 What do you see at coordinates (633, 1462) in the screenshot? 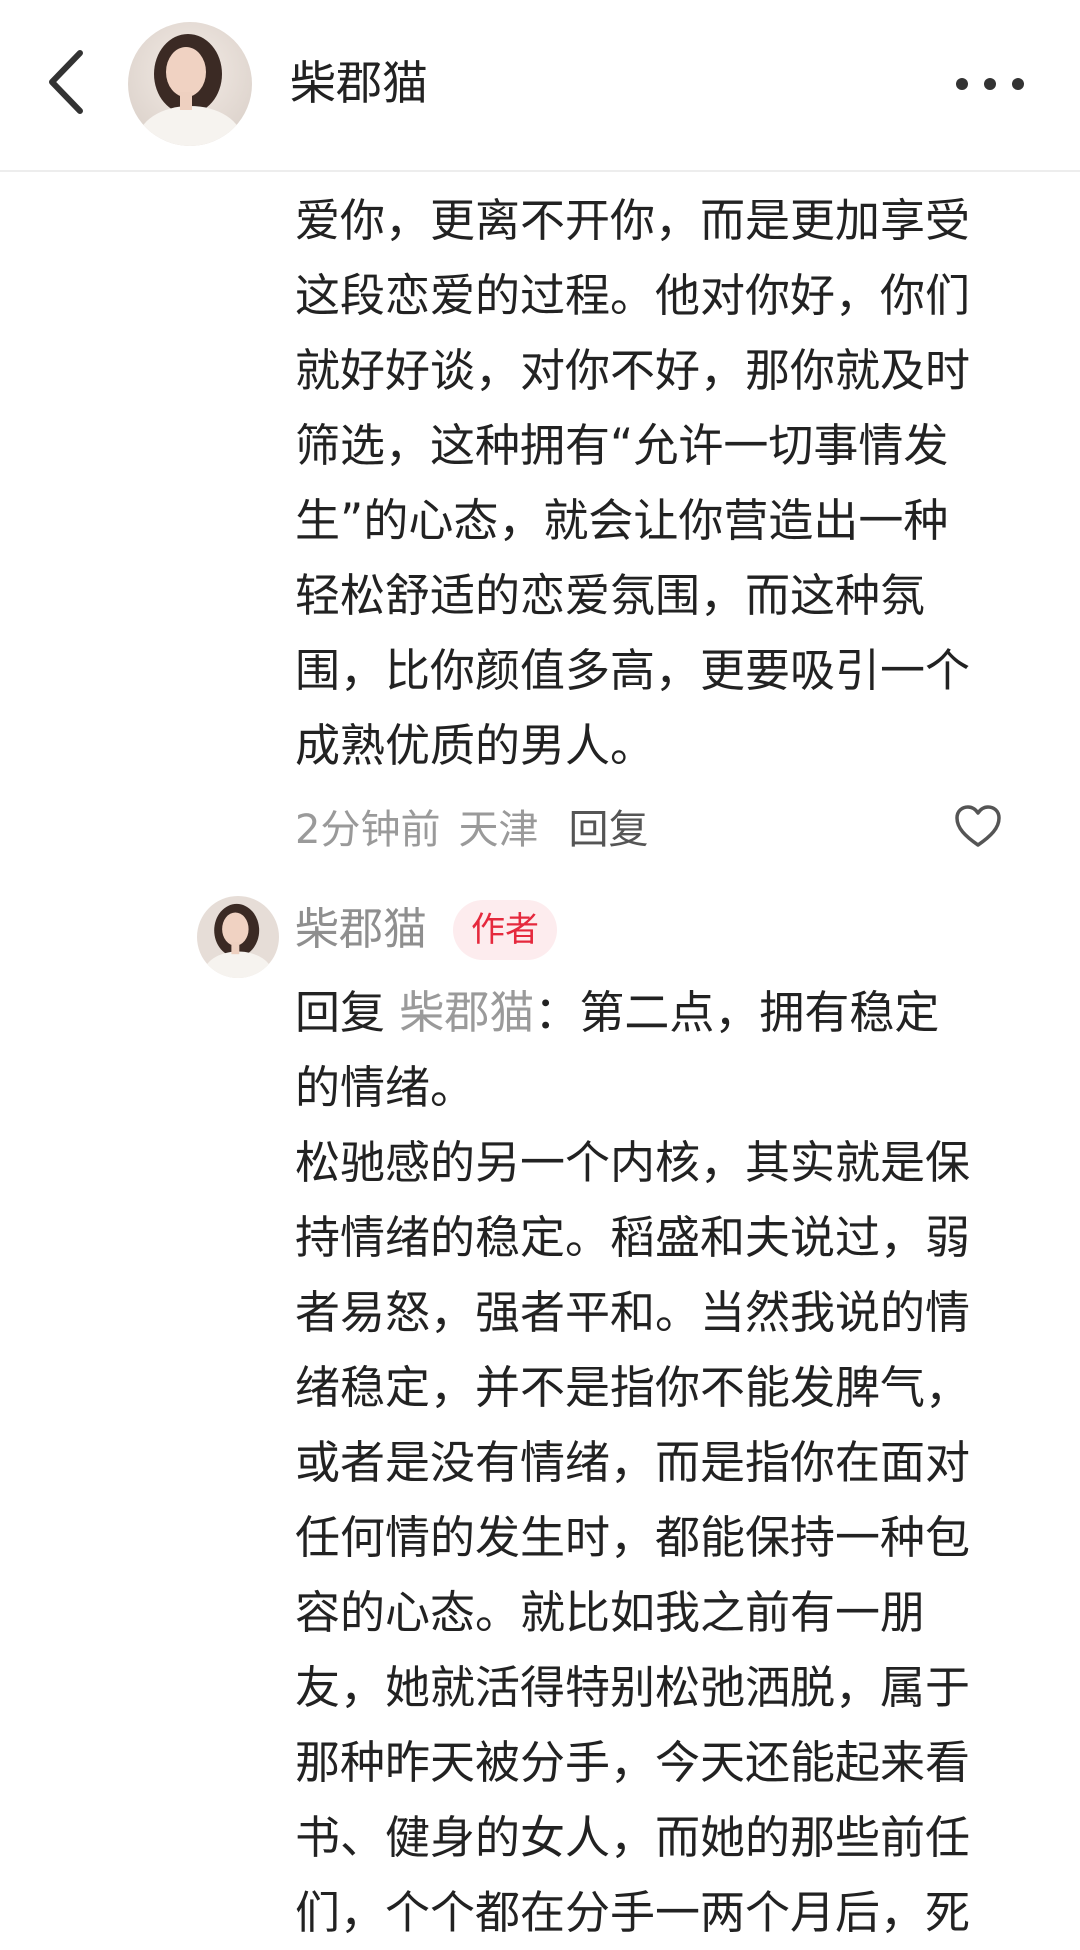
I see `reply-line: 或者是没有情绪，而是指你在面对` at bounding box center [633, 1462].